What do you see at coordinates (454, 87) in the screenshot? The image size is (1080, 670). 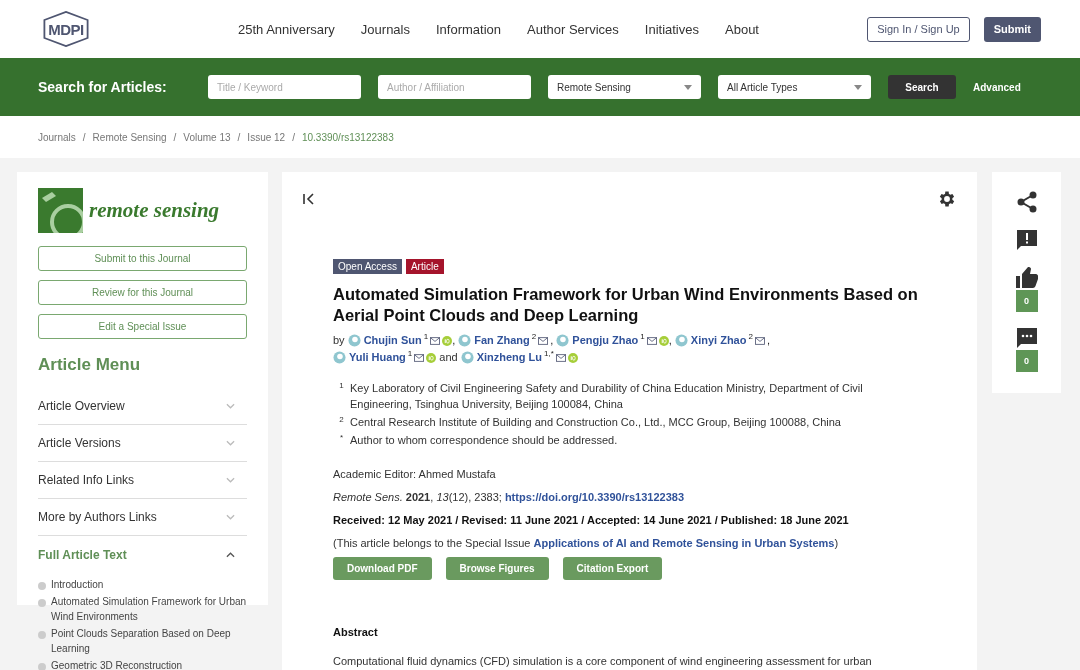 I see `search-field: Author / Affiliation` at bounding box center [454, 87].